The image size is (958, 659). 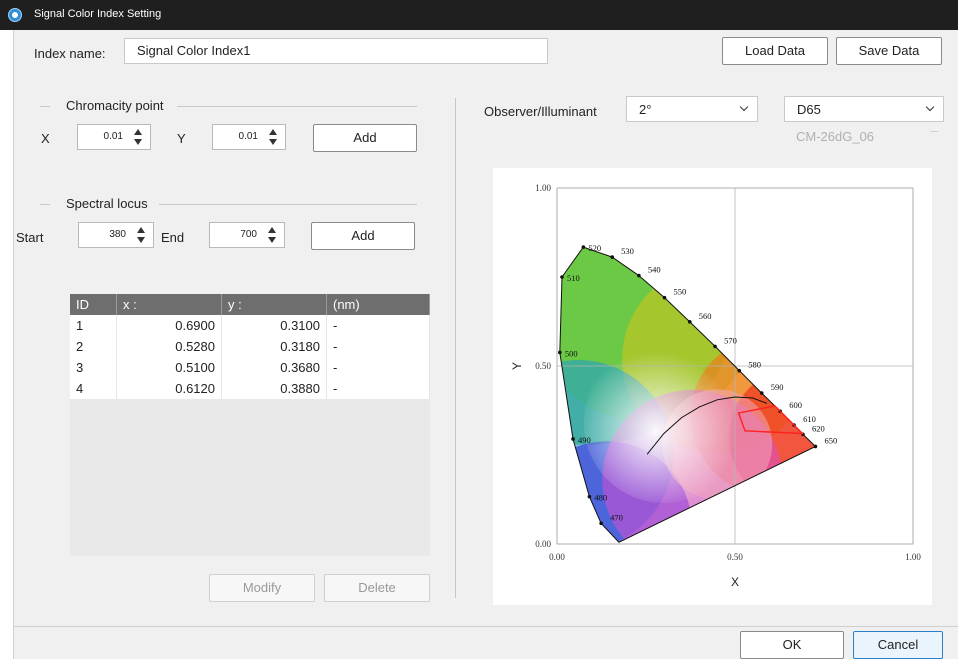 I want to click on window-title: Signal Color Index Setting, so click(x=98, y=14).